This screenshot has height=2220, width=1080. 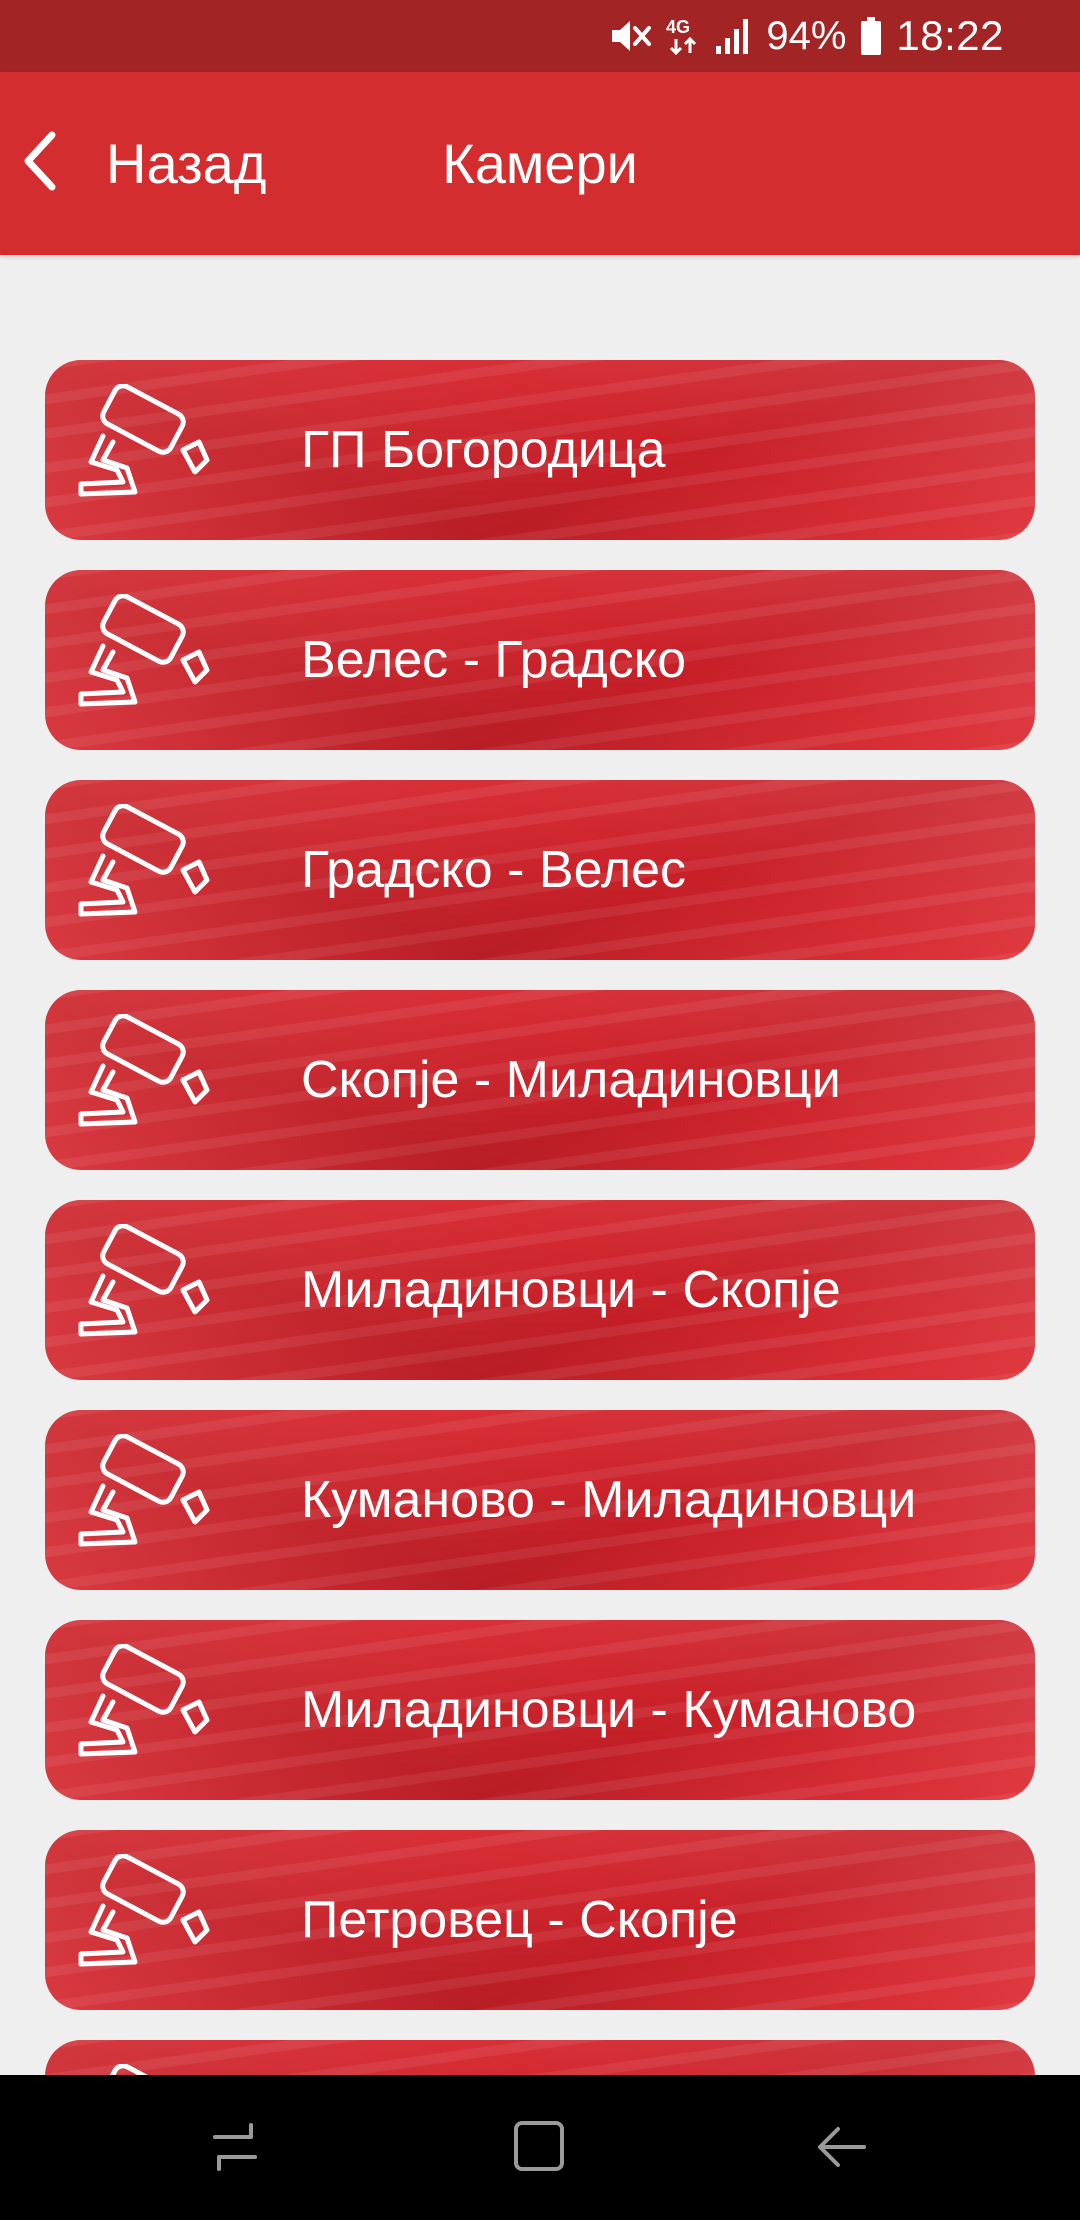 I want to click on camera-list-item: Миладиновци - Скопје, so click(x=540, y=1290).